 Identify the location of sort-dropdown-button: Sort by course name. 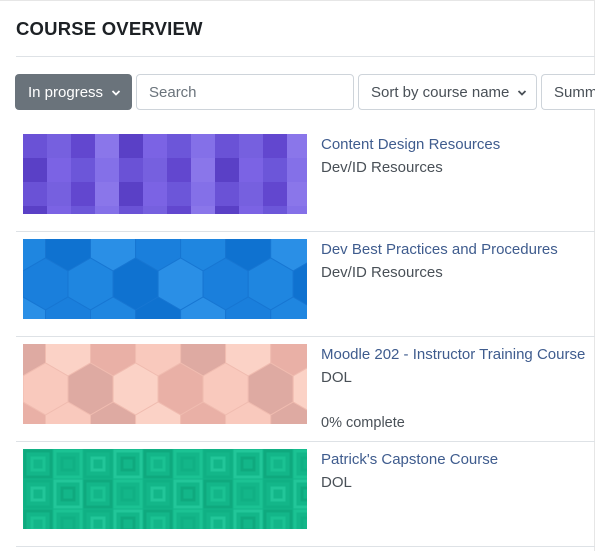
(447, 92).